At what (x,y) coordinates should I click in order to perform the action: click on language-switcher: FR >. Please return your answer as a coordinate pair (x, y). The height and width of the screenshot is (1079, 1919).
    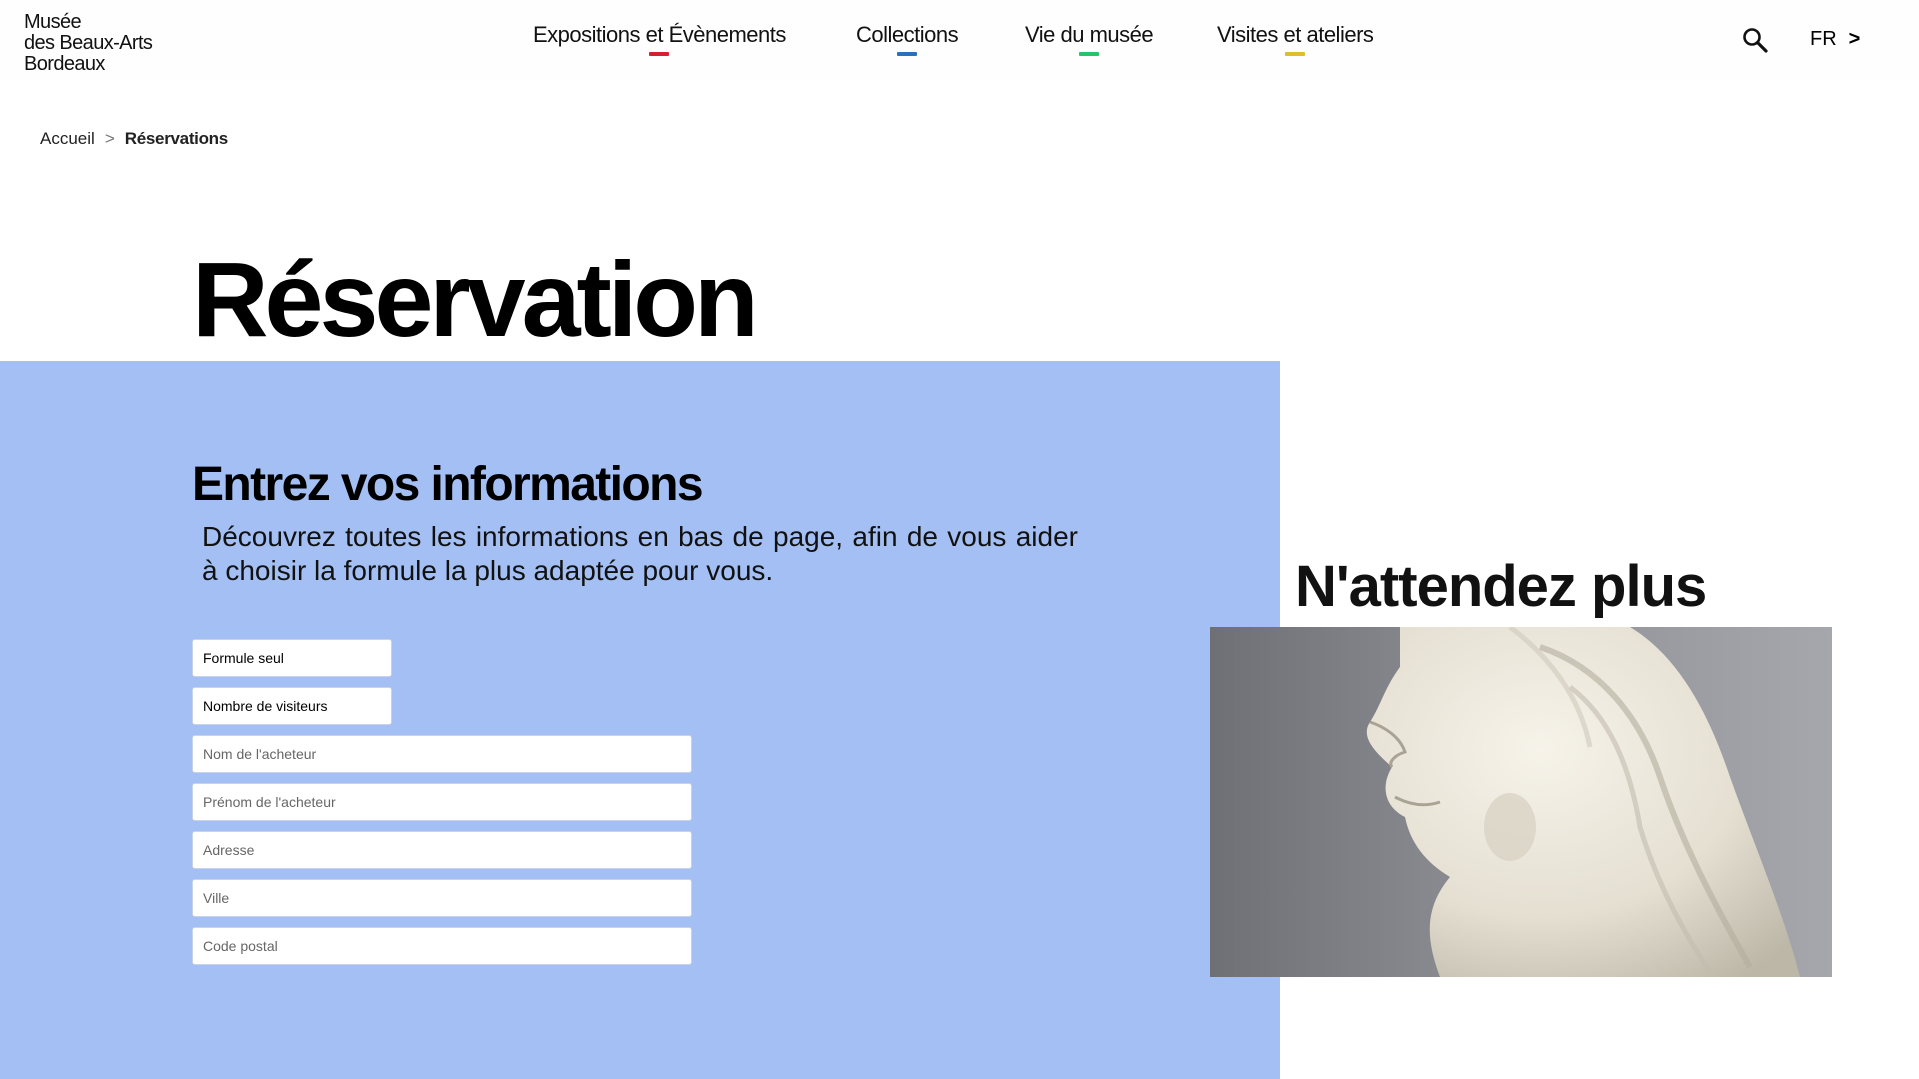
    Looking at the image, I should click on (1835, 39).